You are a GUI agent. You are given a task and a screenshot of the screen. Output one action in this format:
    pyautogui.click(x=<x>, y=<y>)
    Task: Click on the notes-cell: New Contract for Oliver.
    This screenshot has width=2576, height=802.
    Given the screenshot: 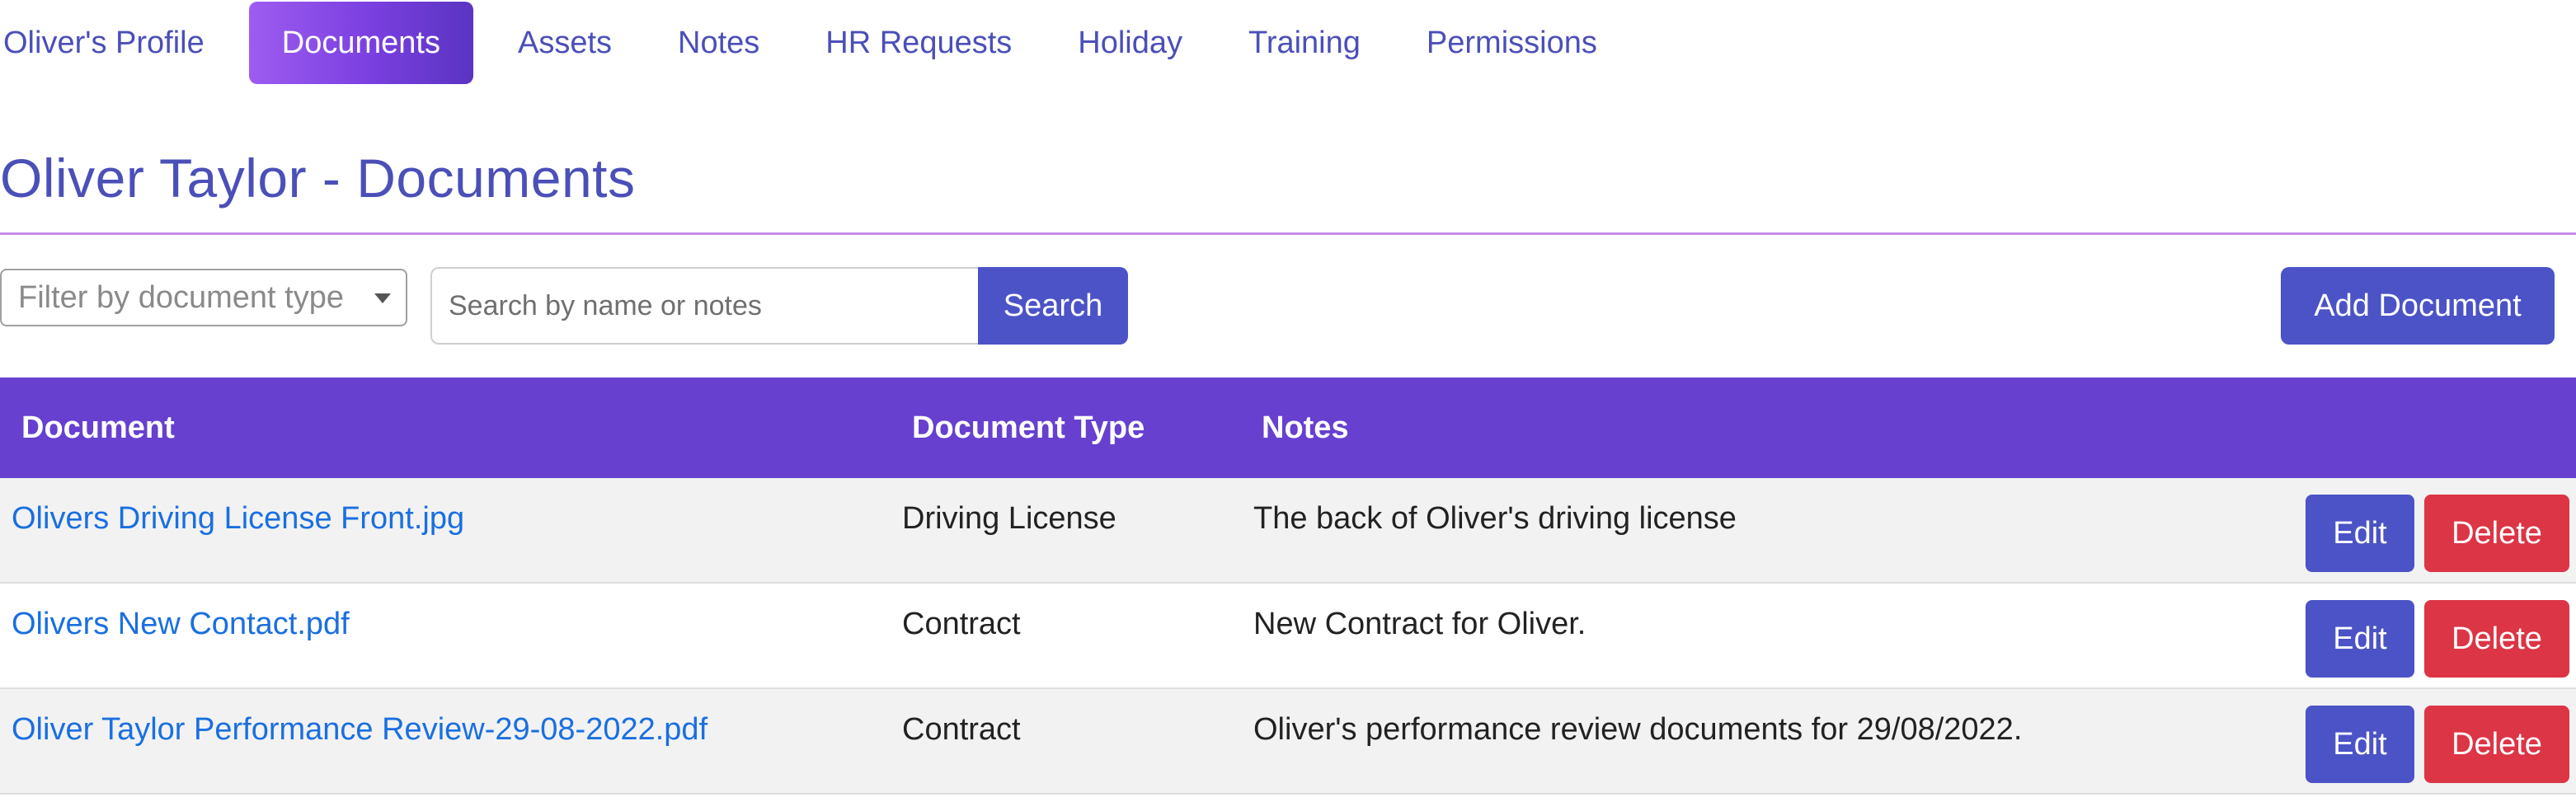 What is the action you would take?
    pyautogui.click(x=1419, y=624)
    